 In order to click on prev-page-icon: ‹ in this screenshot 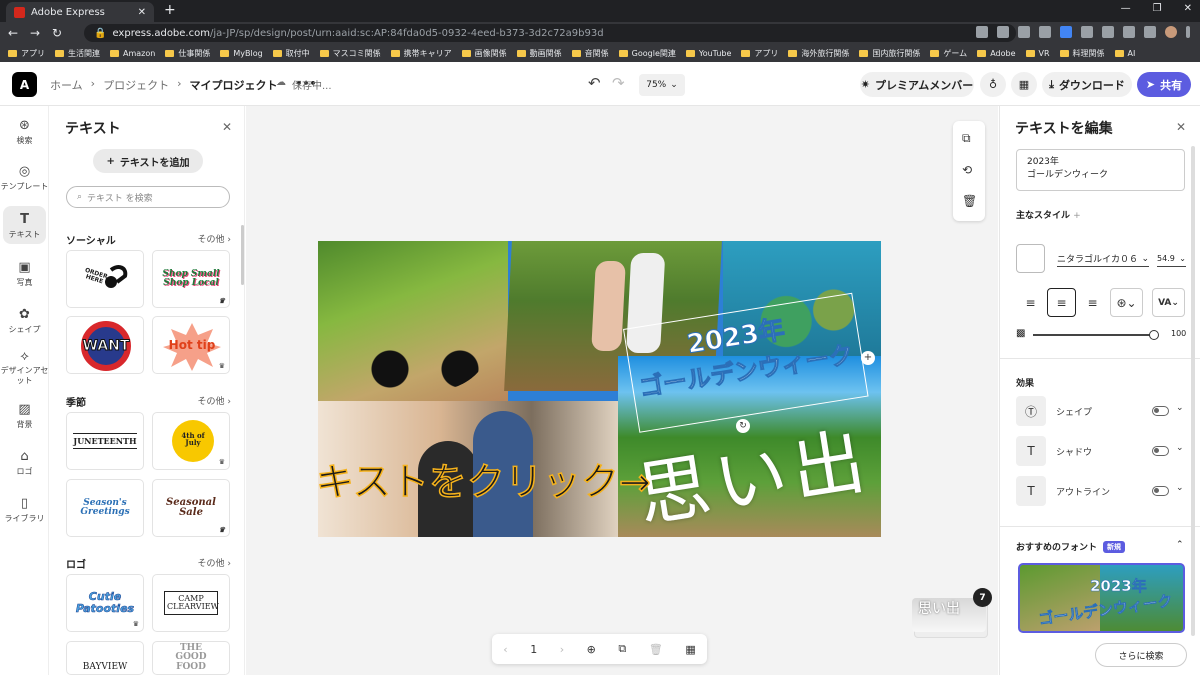, I will do `click(505, 649)`.